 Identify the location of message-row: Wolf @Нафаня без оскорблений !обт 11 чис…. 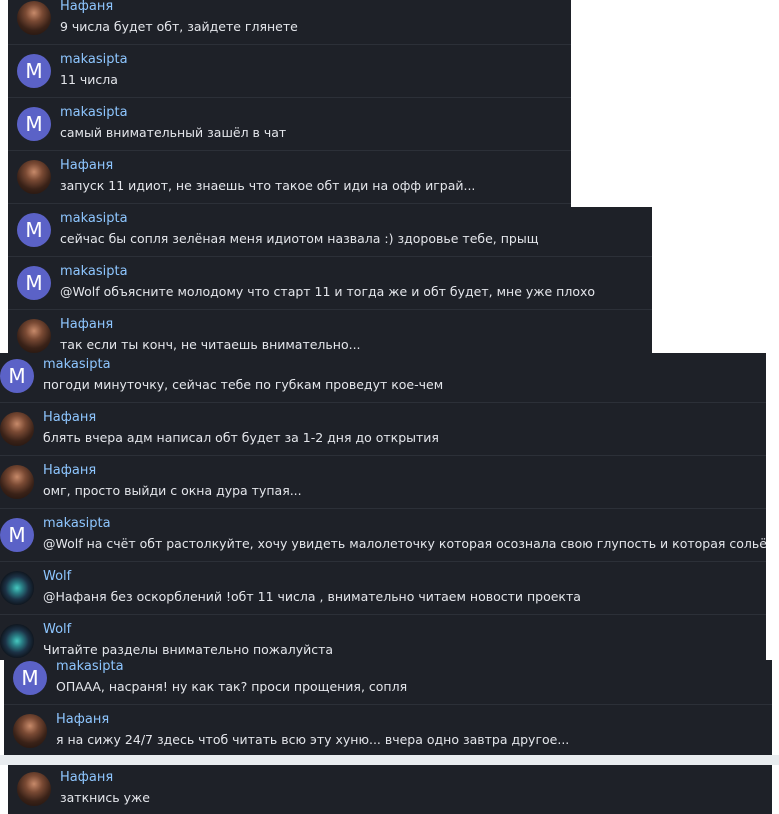
(383, 588).